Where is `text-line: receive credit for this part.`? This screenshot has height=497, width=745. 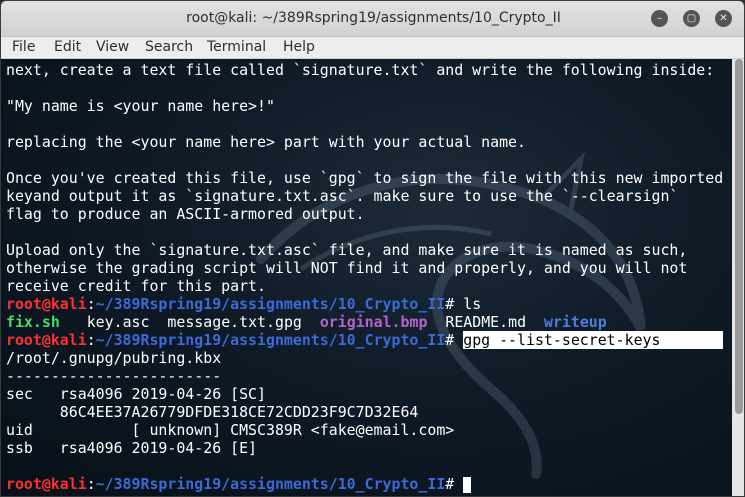 text-line: receive credit for this part. is located at coordinates (136, 286).